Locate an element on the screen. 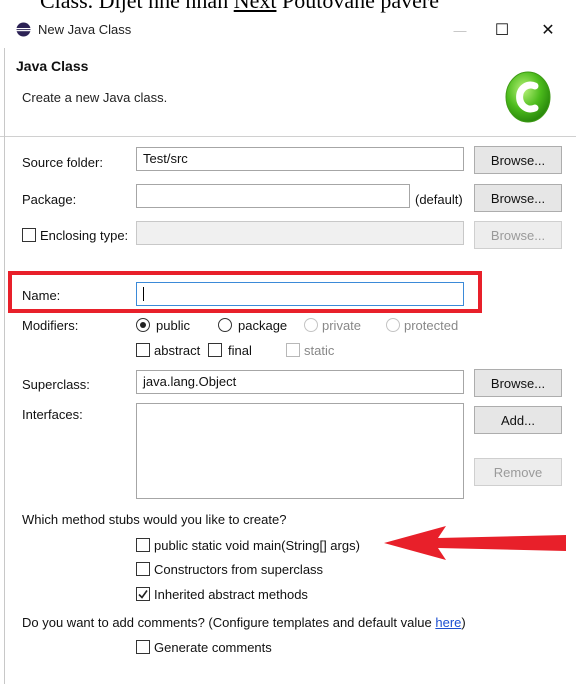 Image resolution: width=576 pixels, height=684 pixels. modifier-final-checkbox is located at coordinates (215, 350).